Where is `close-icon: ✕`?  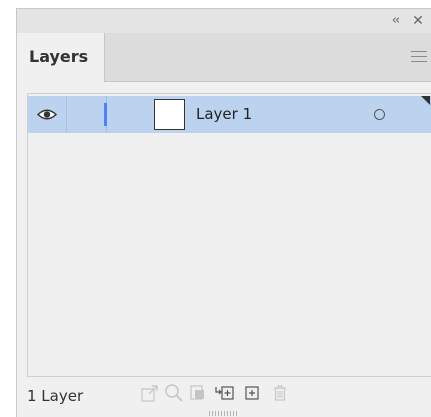 close-icon: ✕ is located at coordinates (418, 21).